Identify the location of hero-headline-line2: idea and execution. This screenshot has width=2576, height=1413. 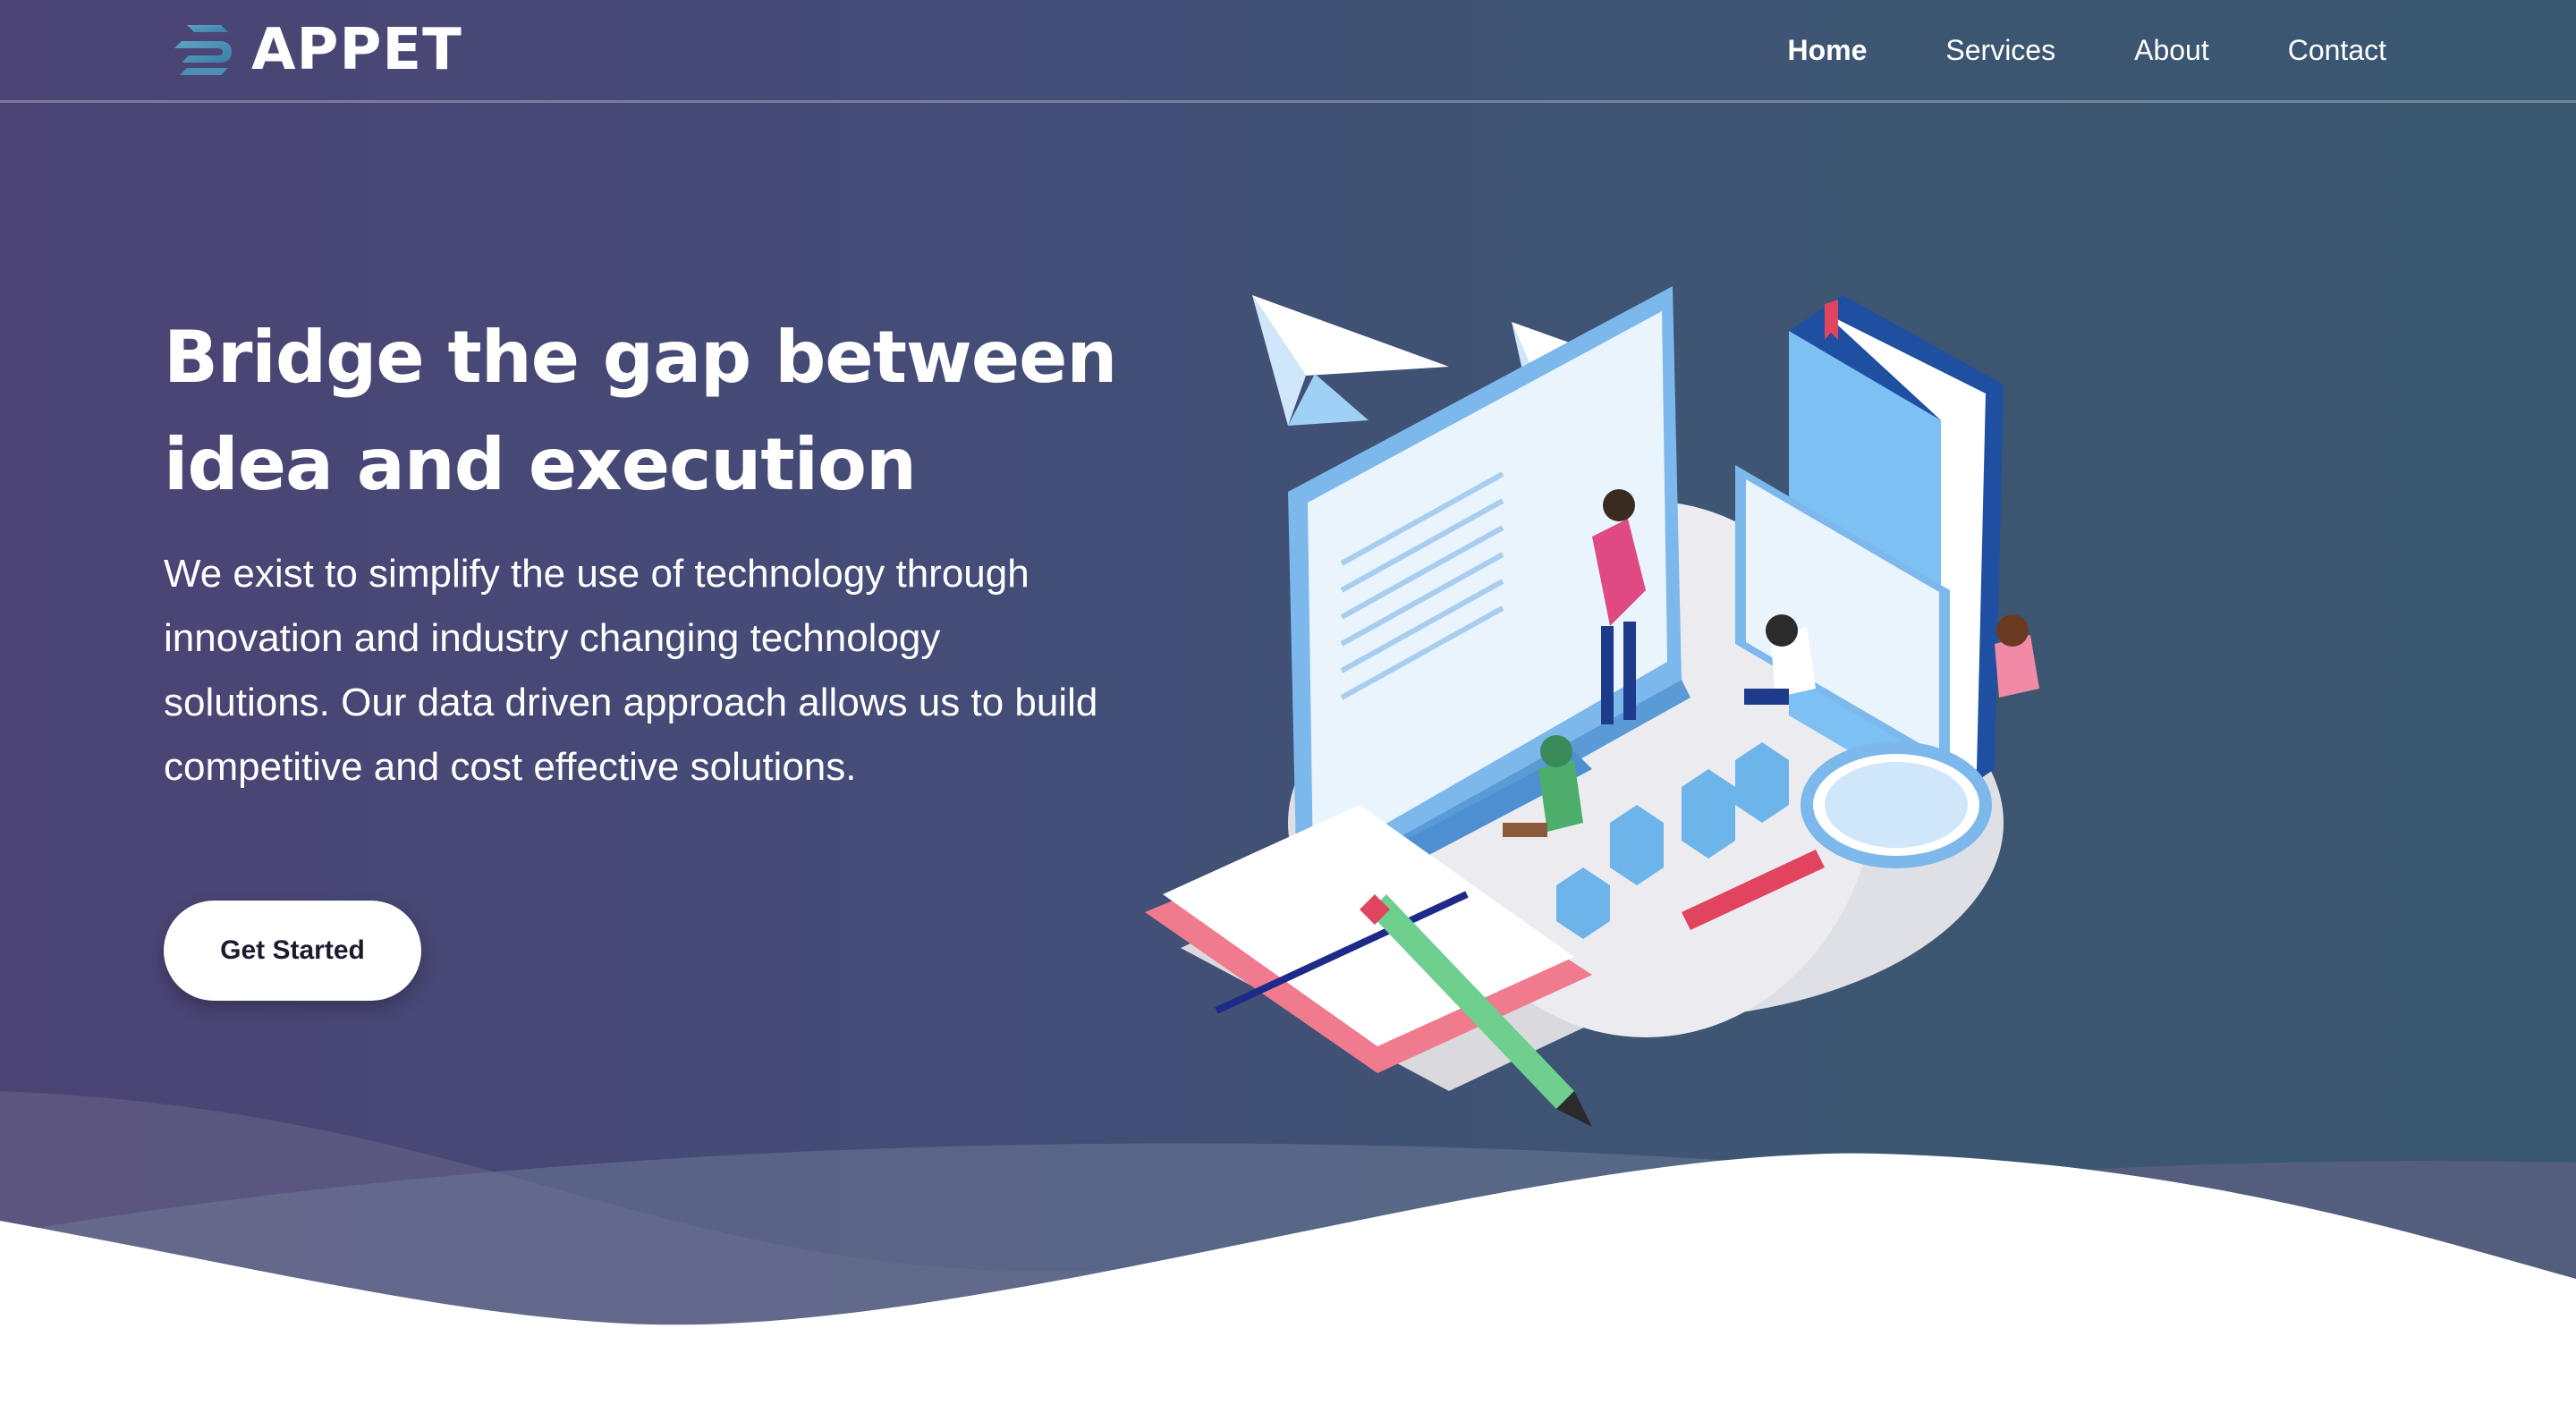
(540, 464).